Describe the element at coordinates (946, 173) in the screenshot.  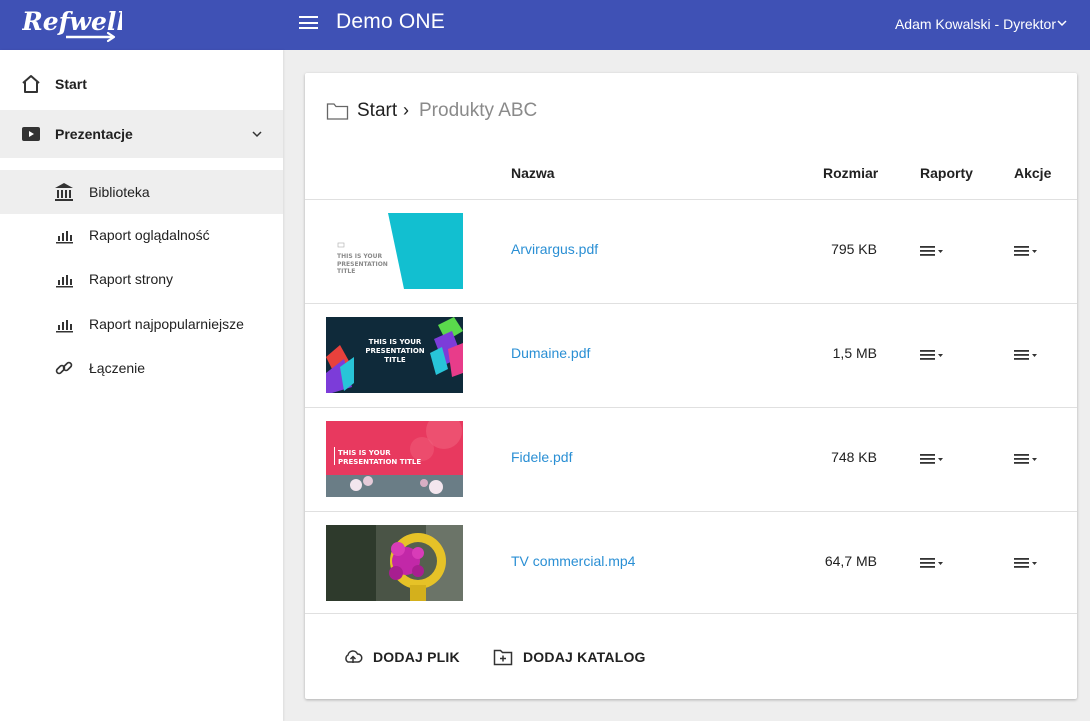
I see `column-header-reports: Raporty` at that location.